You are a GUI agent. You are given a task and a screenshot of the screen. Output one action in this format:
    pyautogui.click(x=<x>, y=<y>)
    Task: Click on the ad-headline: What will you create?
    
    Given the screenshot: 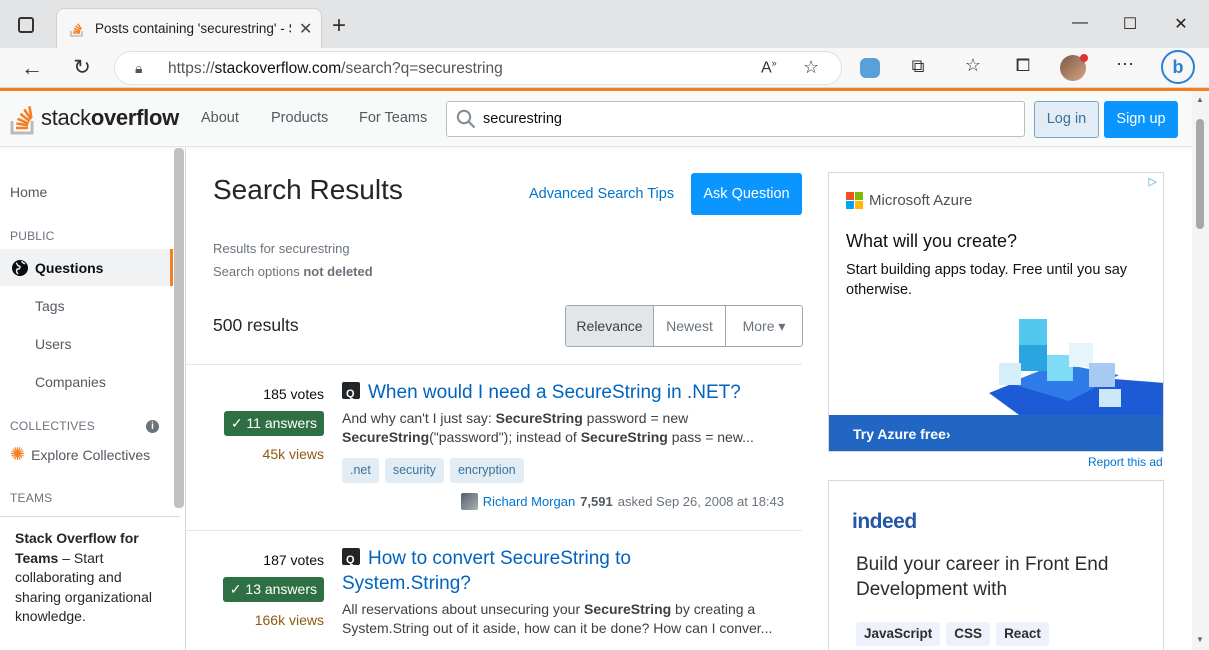 What is the action you would take?
    pyautogui.click(x=932, y=241)
    